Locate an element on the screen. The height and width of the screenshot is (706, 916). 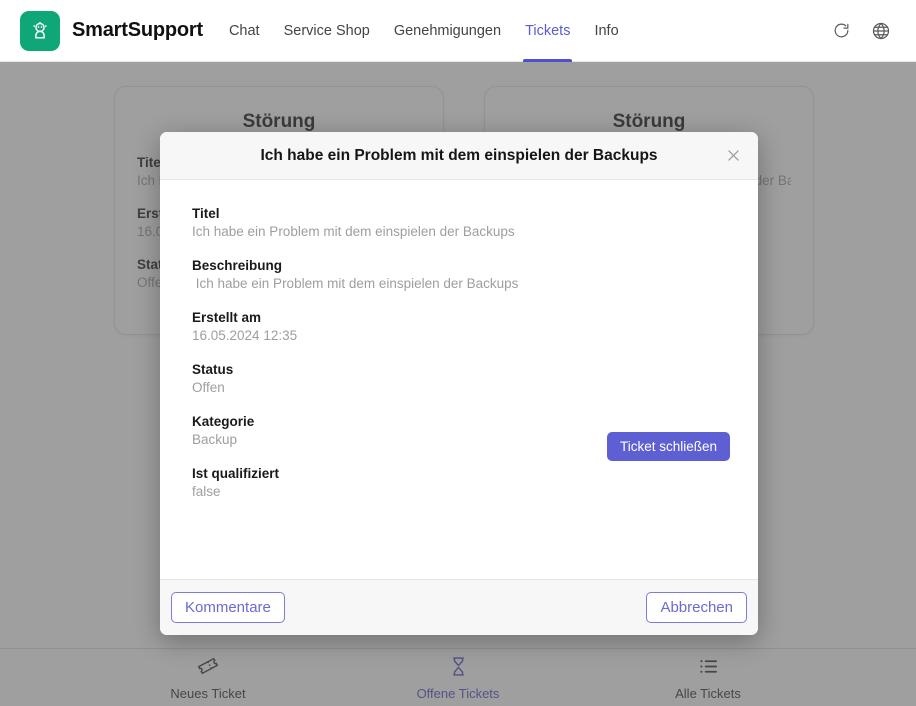
close-icon is located at coordinates (733, 156).